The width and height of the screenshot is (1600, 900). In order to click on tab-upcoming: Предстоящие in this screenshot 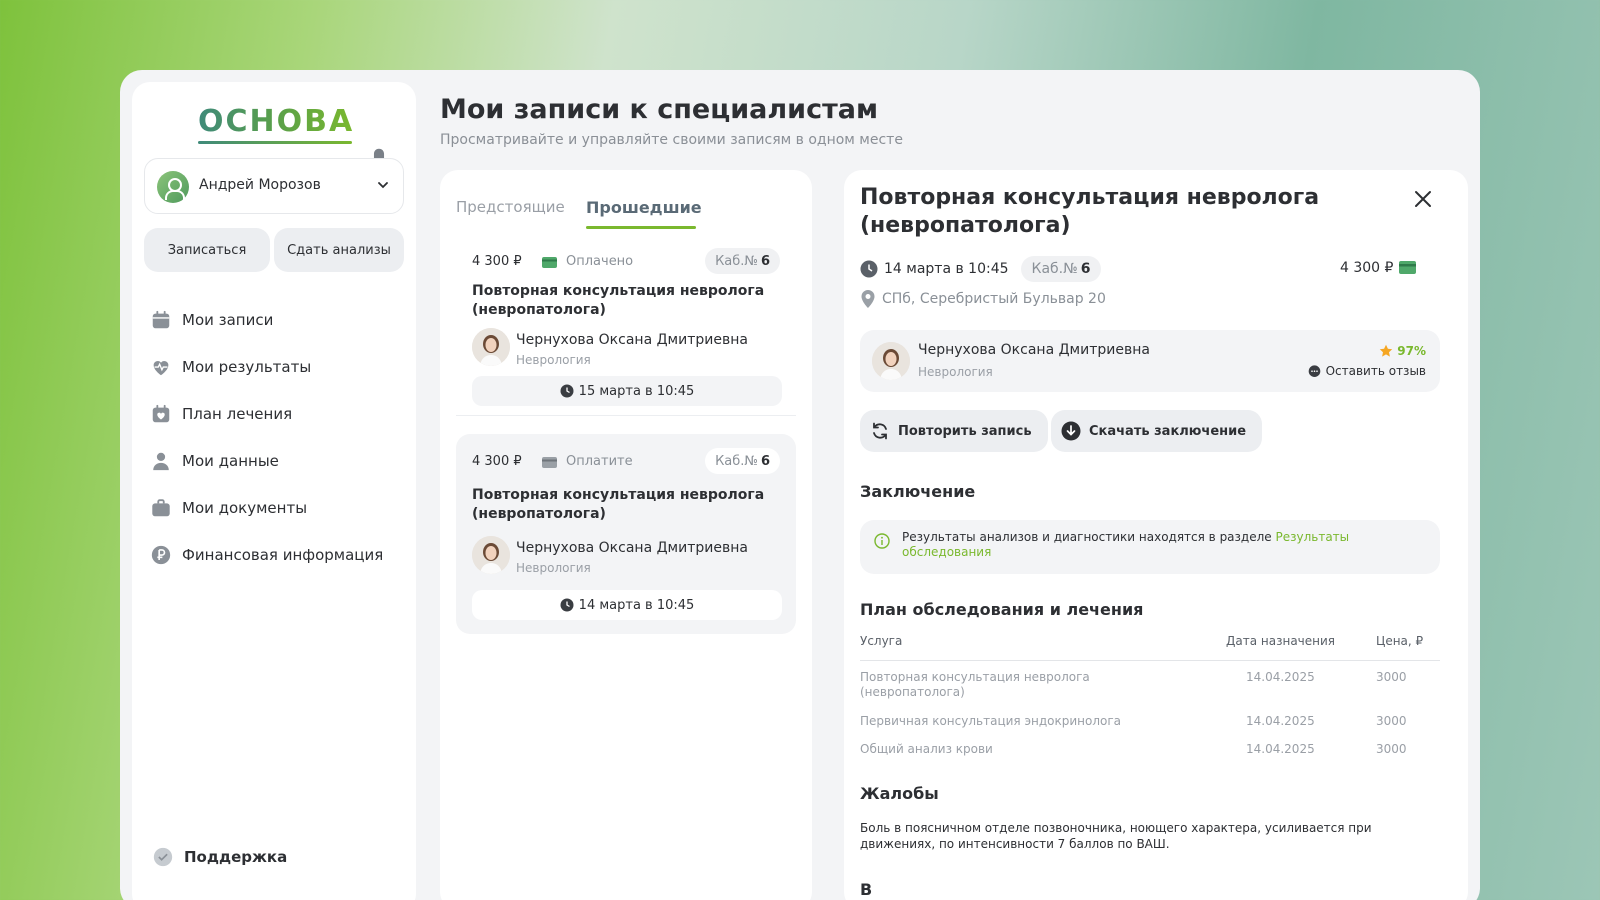, I will do `click(510, 207)`.